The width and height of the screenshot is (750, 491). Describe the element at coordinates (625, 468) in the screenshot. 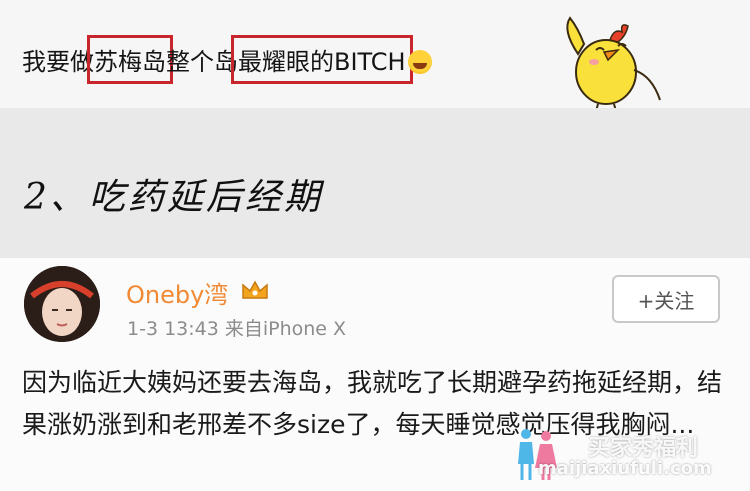

I see `watermark-url-text: maijiaxiufuli.com` at that location.